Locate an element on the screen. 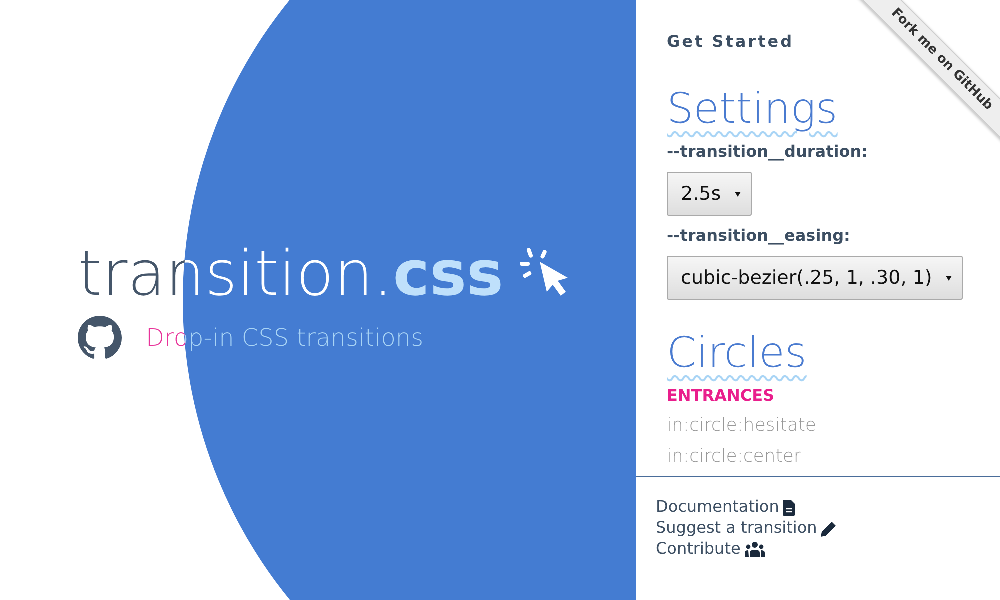  dropdown: 2.5s is located at coordinates (709, 194).